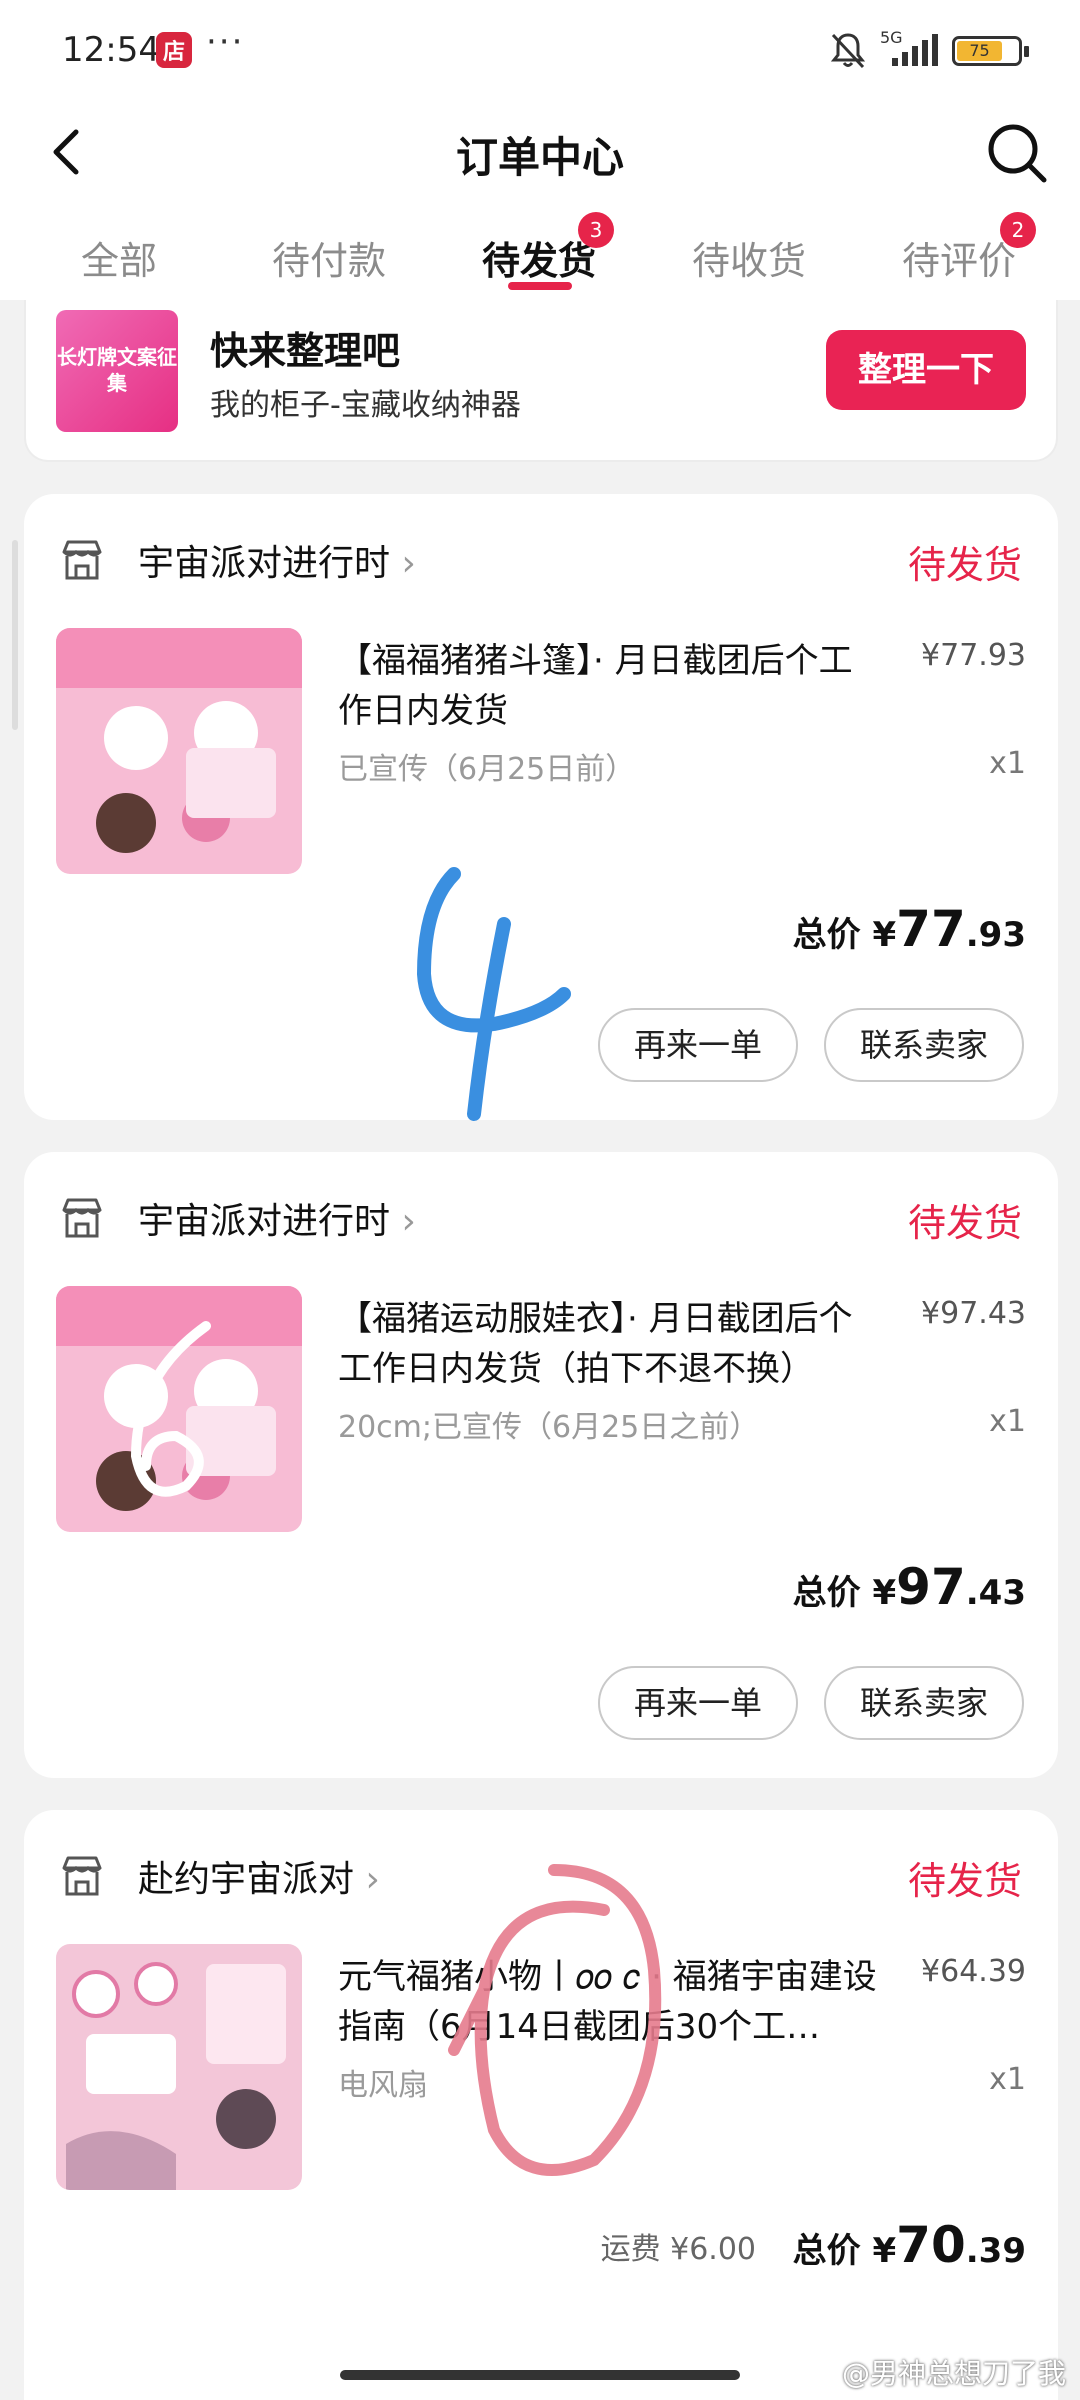 The image size is (1080, 2400). Describe the element at coordinates (931, 2245) in the screenshot. I see `total-integer: 70` at that location.